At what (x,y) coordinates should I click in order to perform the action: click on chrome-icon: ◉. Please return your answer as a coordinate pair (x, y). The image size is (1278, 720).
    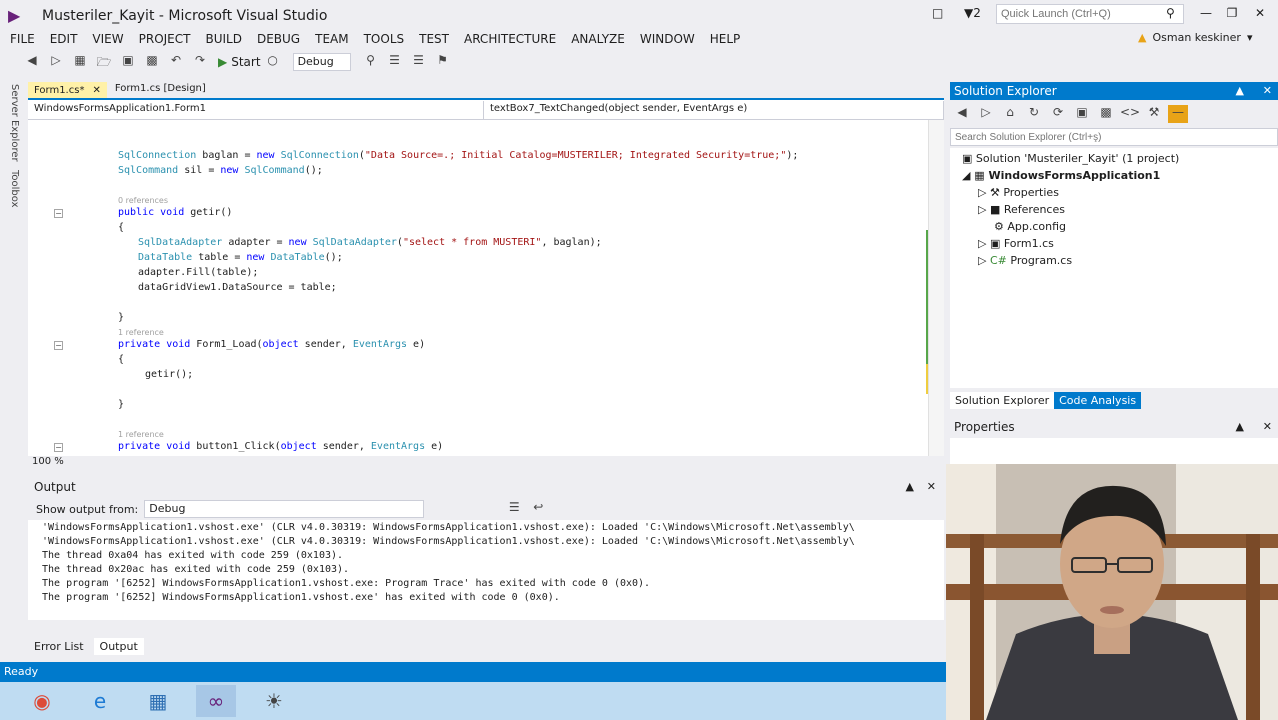
    Looking at the image, I should click on (42, 701).